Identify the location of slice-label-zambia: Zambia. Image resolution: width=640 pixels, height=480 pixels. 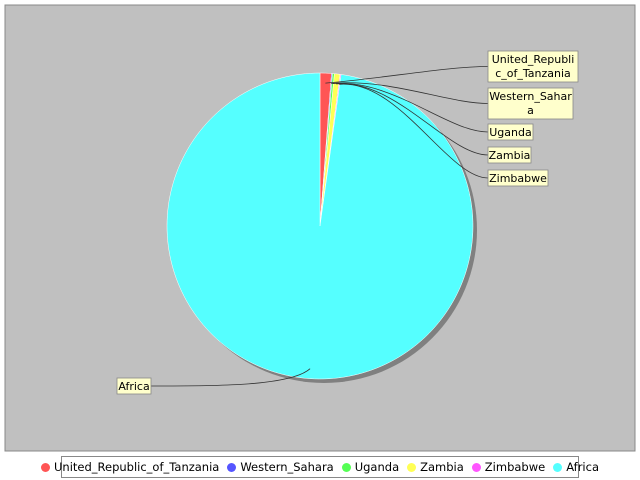
(509, 155).